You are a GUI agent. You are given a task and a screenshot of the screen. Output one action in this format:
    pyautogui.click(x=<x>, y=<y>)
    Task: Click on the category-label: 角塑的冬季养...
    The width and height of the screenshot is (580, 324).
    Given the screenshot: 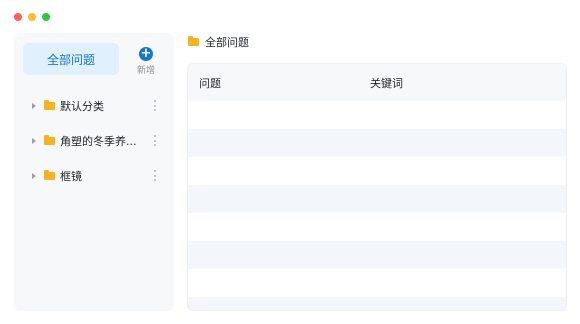 What is the action you would take?
    pyautogui.click(x=98, y=141)
    